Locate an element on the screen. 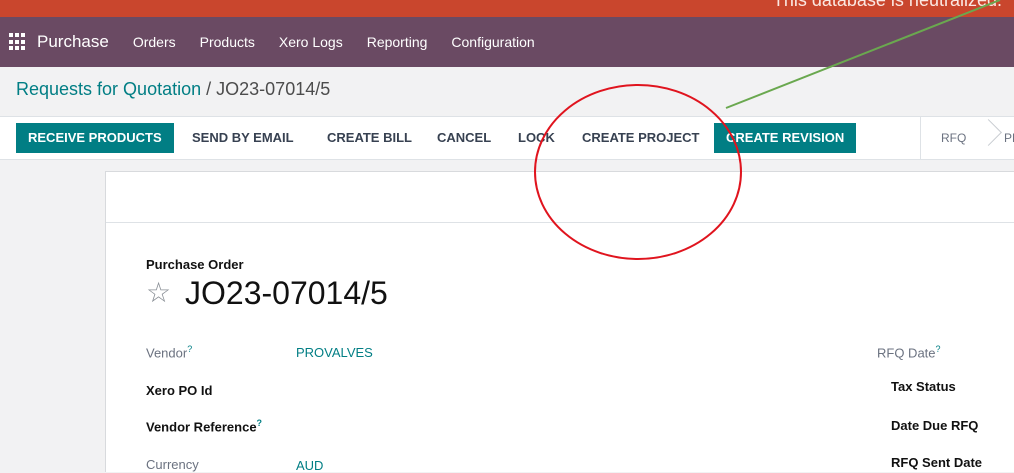  lock-button: LOCK is located at coordinates (536, 138).